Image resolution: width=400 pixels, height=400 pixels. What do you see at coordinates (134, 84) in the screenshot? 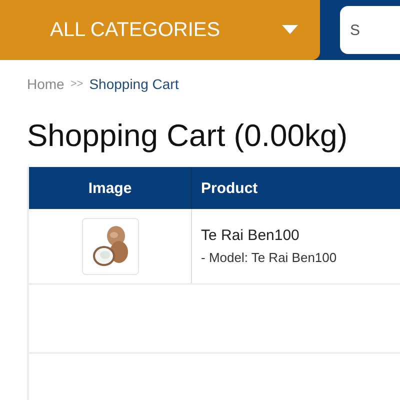
I see `breadcrumb-link: Shopping Cart` at bounding box center [134, 84].